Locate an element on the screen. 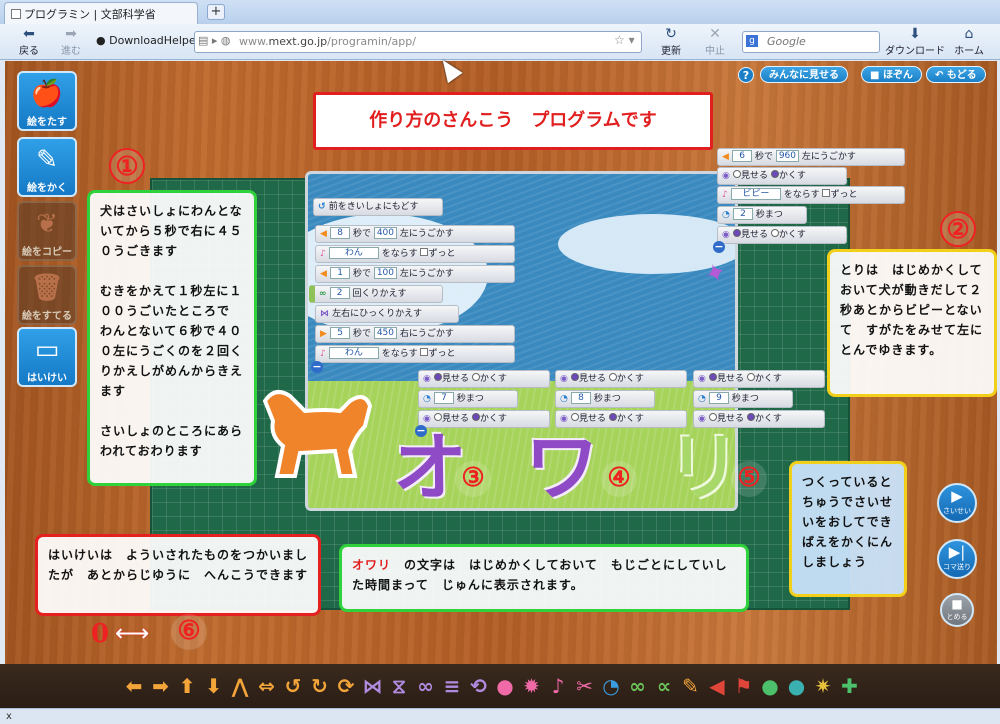 This screenshot has width=1000, height=724. script-reset-block: ↺ 前をきいしょにもどす is located at coordinates (378, 207).